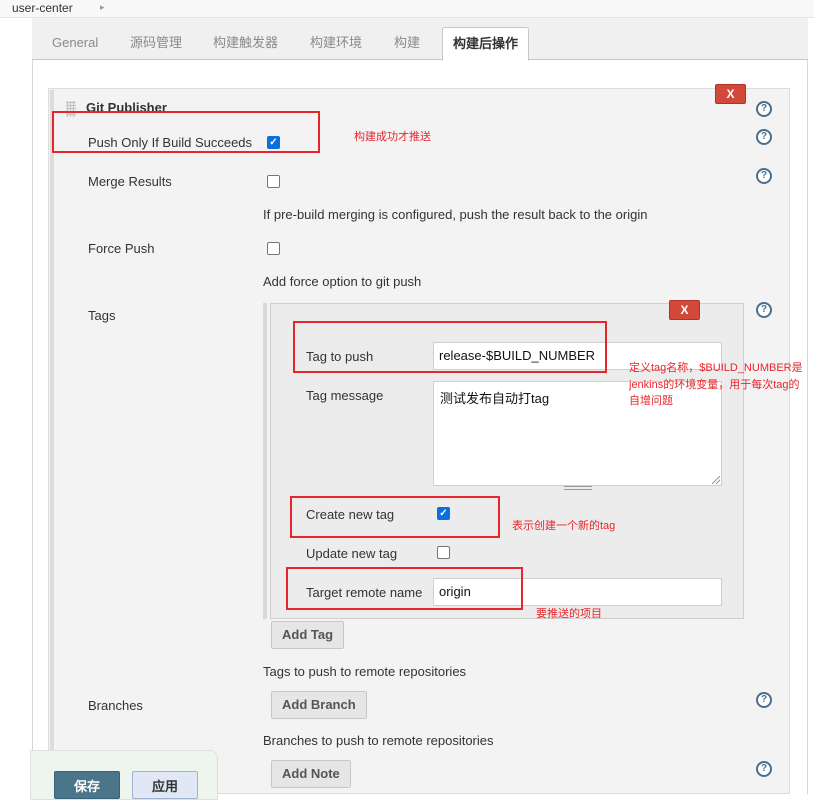  What do you see at coordinates (564, 526) in the screenshot?
I see `annotation-create-tag: 表示创建一个新的tag` at bounding box center [564, 526].